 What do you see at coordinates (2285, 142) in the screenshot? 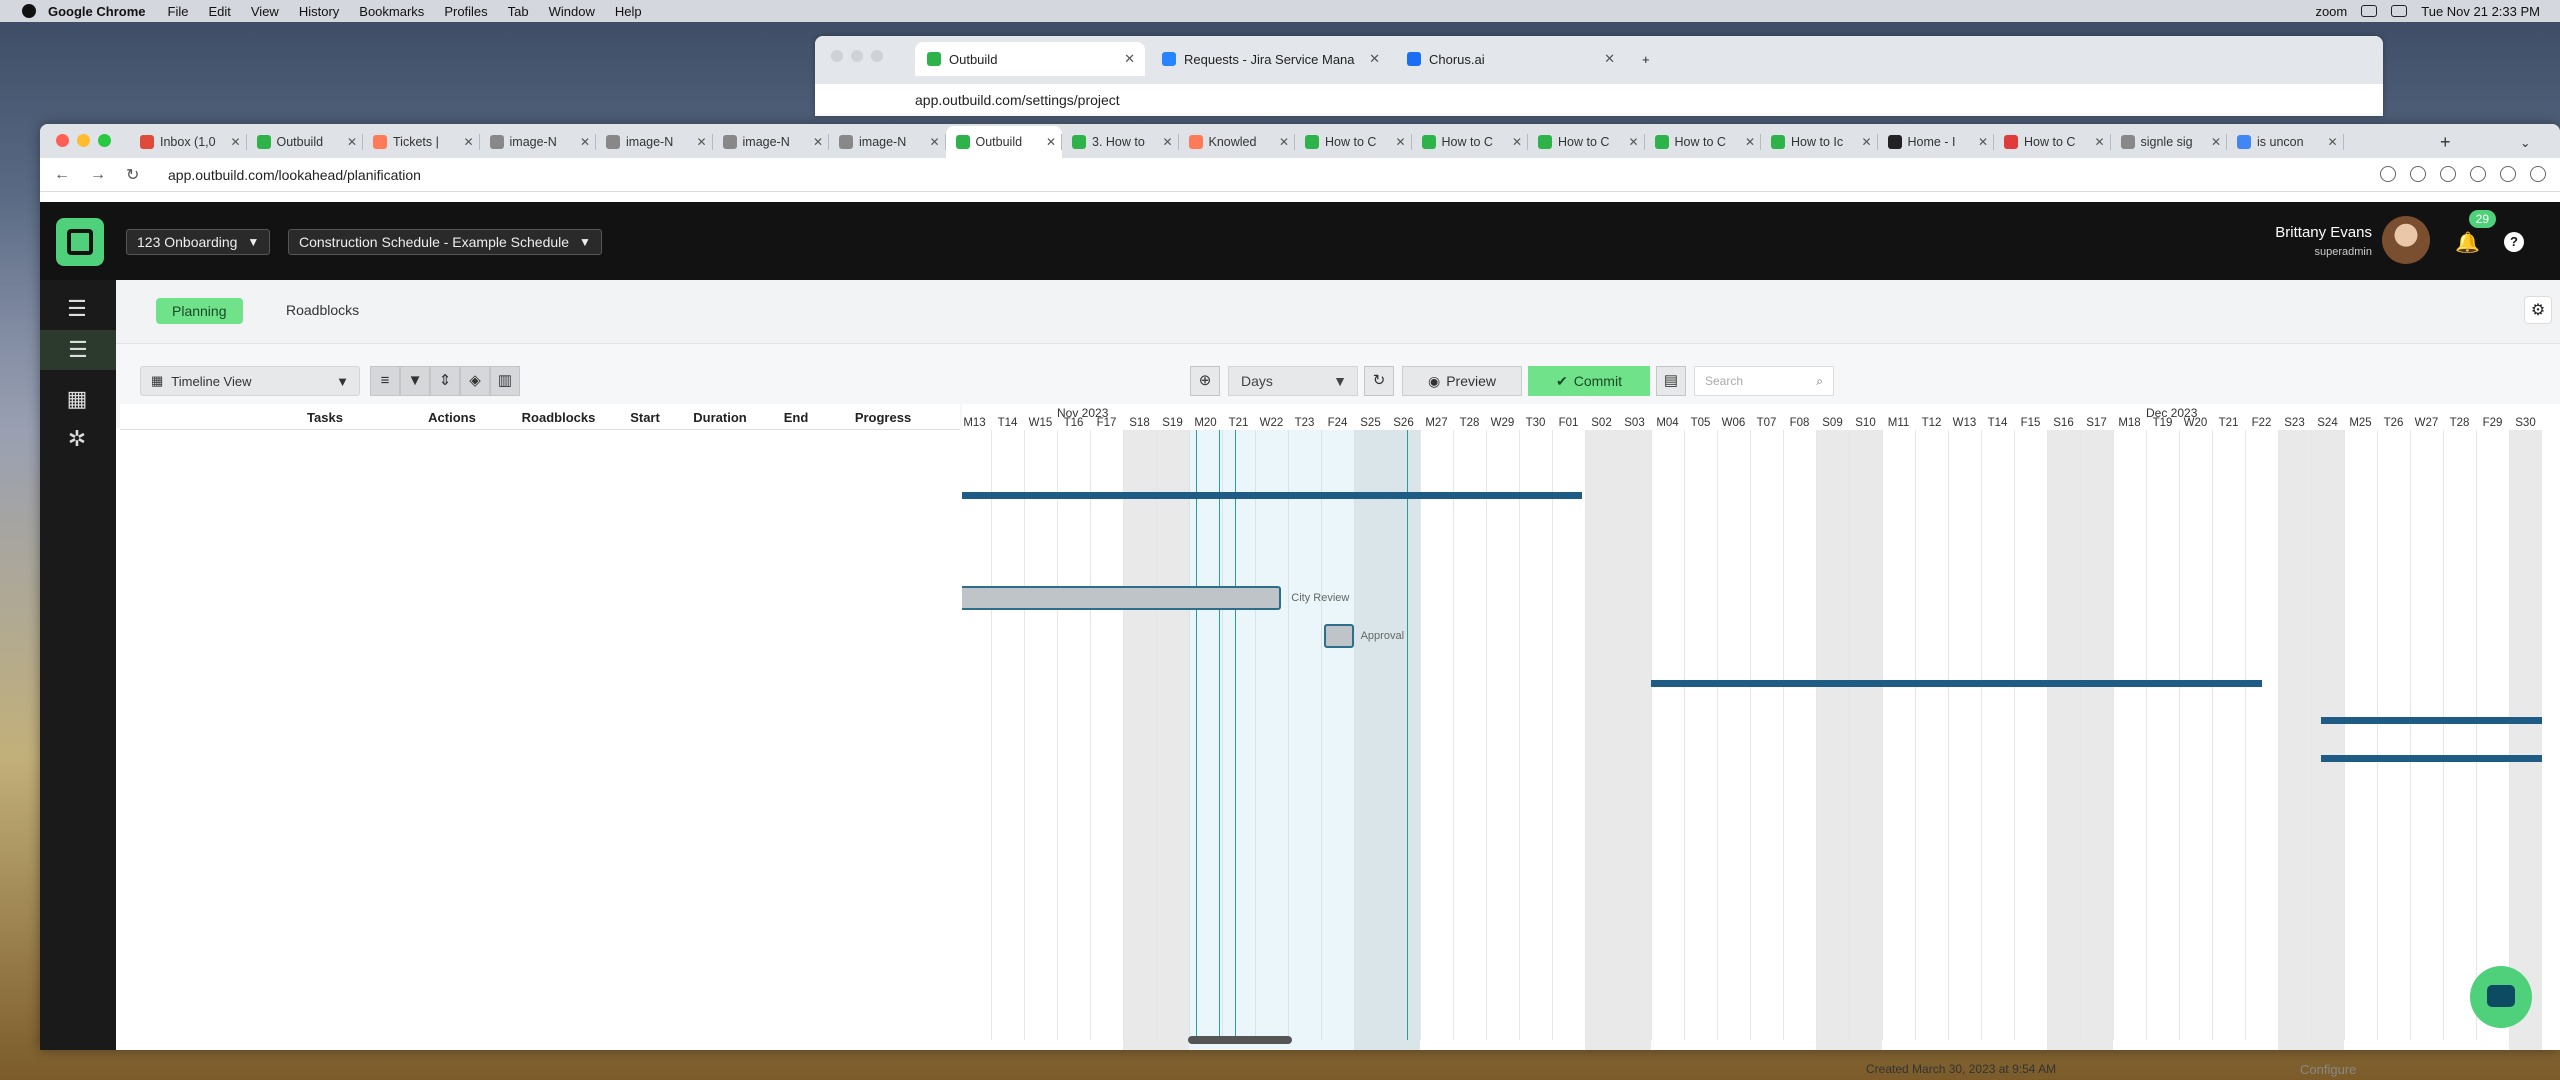
I see `browser-tab: is uncon ✕` at bounding box center [2285, 142].